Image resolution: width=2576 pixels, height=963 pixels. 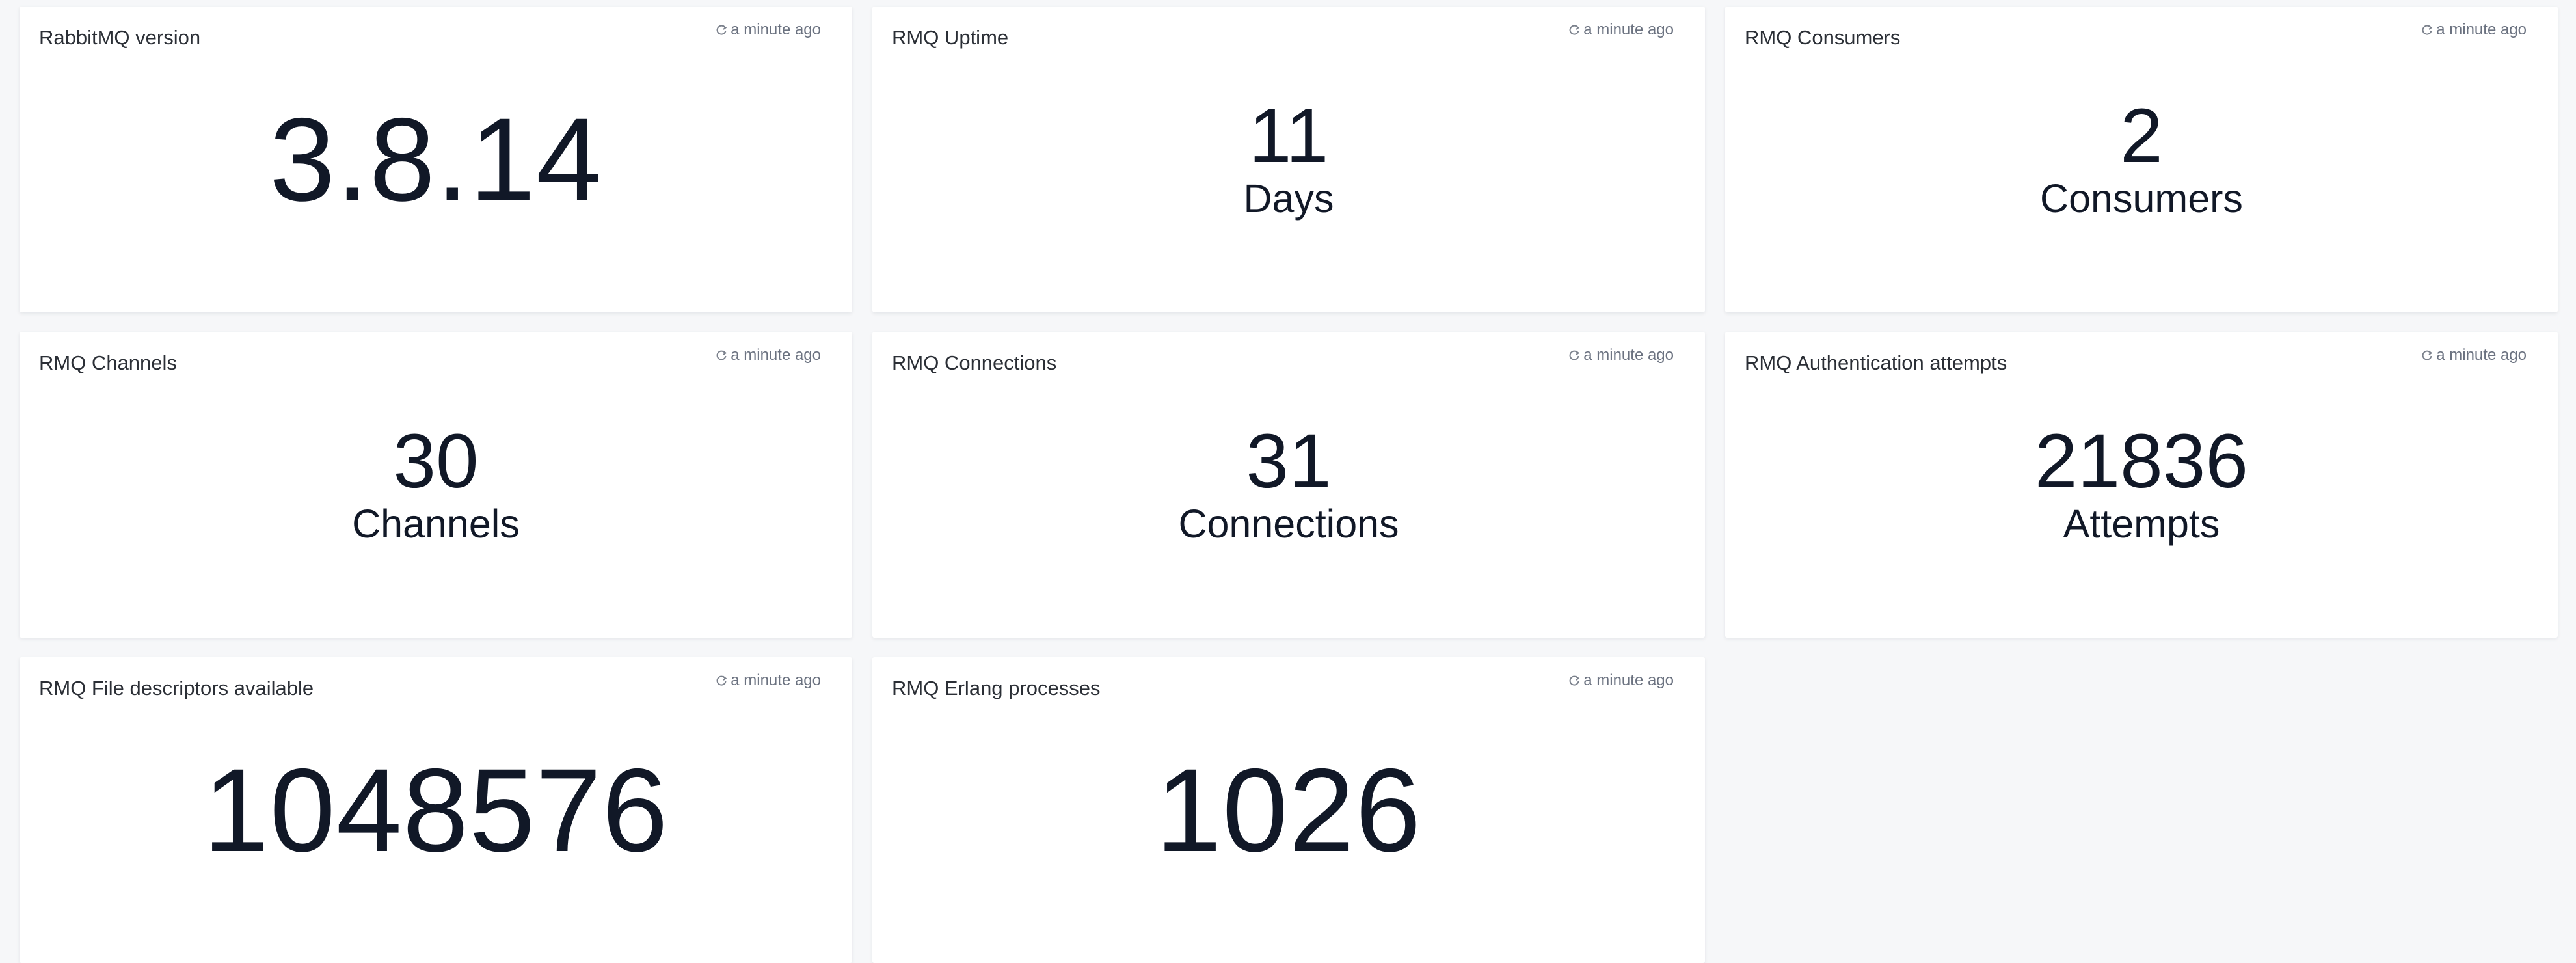 I want to click on widget-value: 1048576, so click(x=436, y=810).